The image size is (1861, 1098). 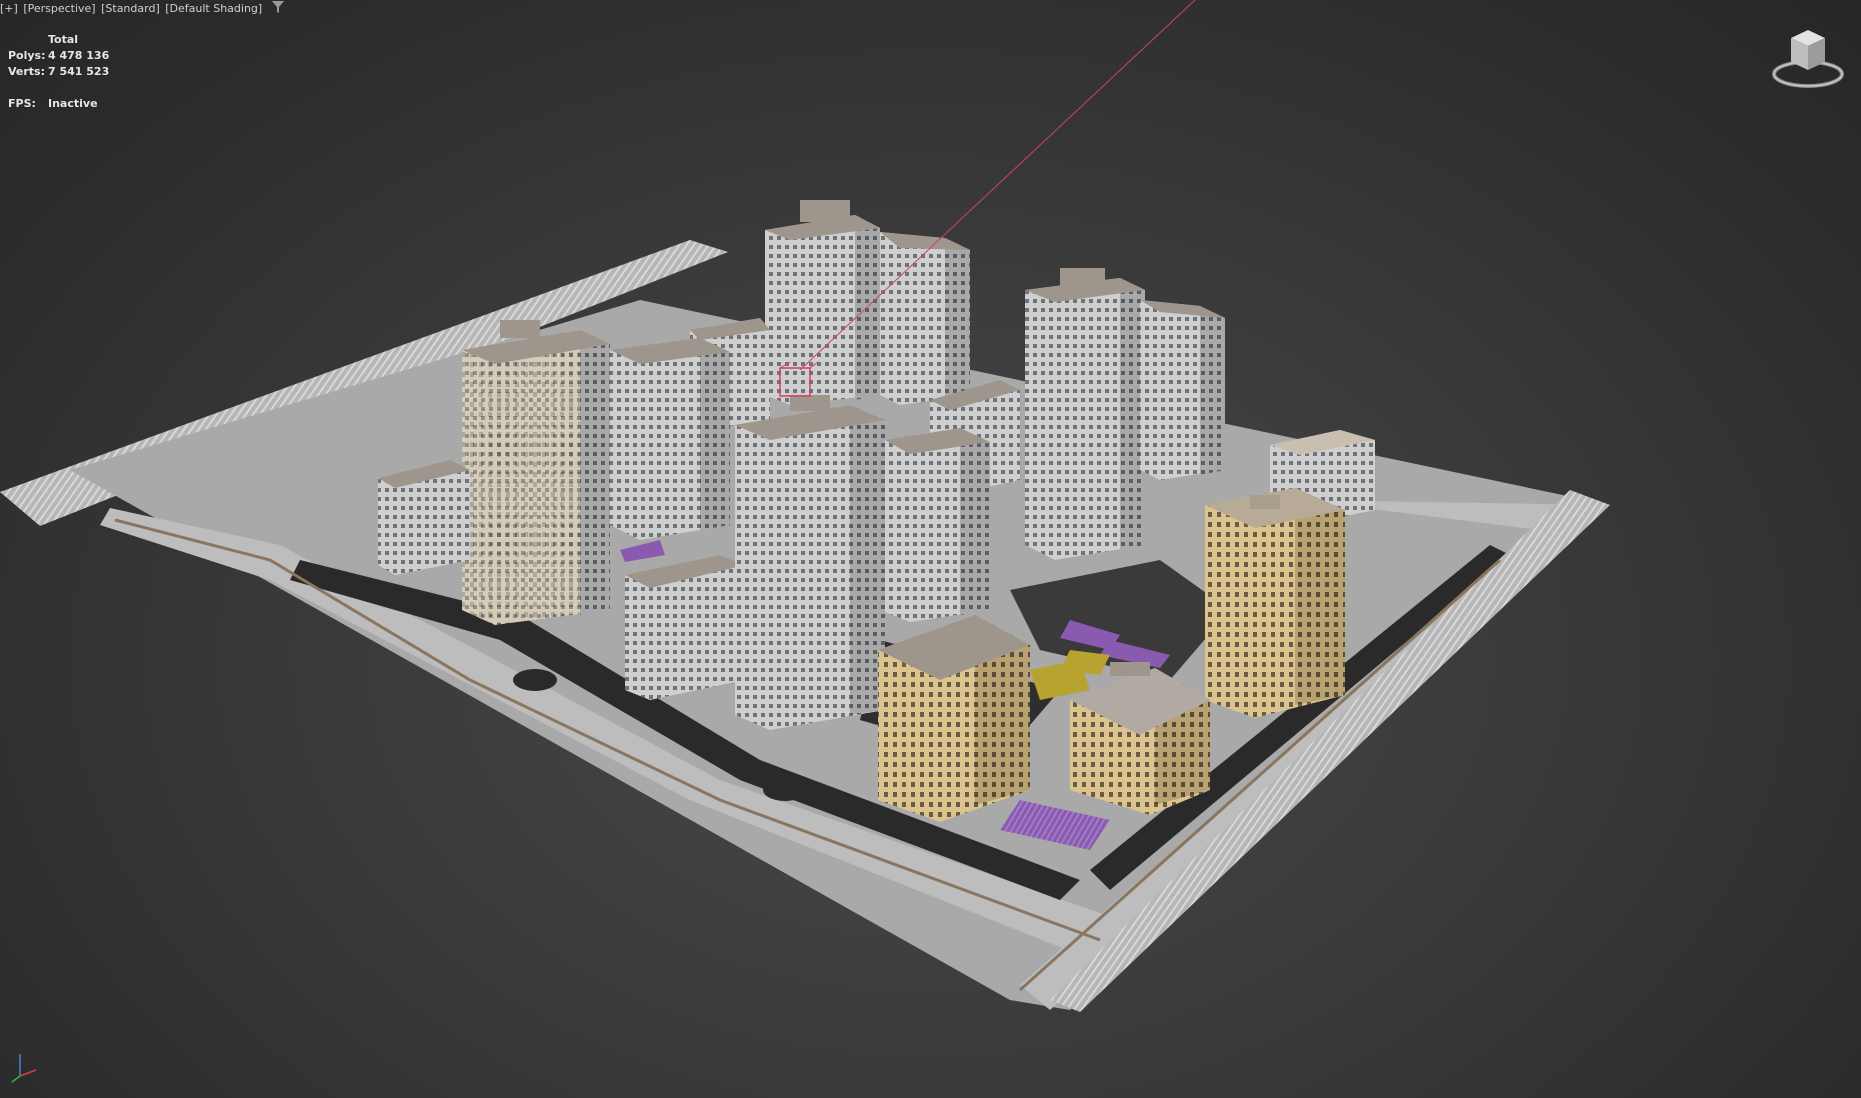 What do you see at coordinates (22, 103) in the screenshot?
I see `stats-fps-label: FPS:` at bounding box center [22, 103].